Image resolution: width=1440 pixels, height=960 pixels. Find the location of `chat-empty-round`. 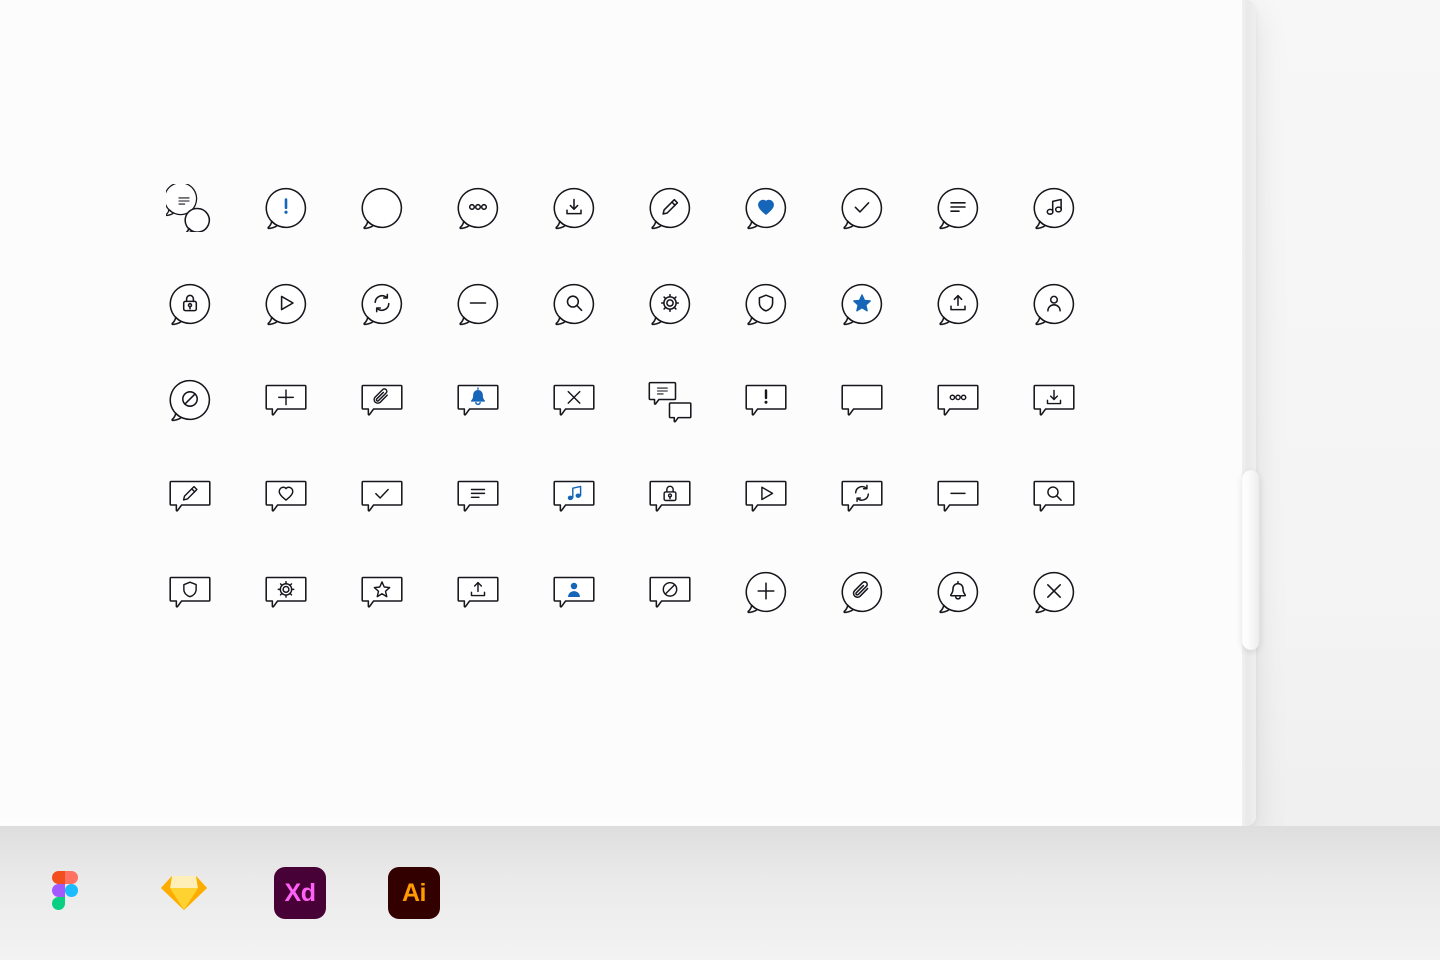

chat-empty-round is located at coordinates (382, 208).